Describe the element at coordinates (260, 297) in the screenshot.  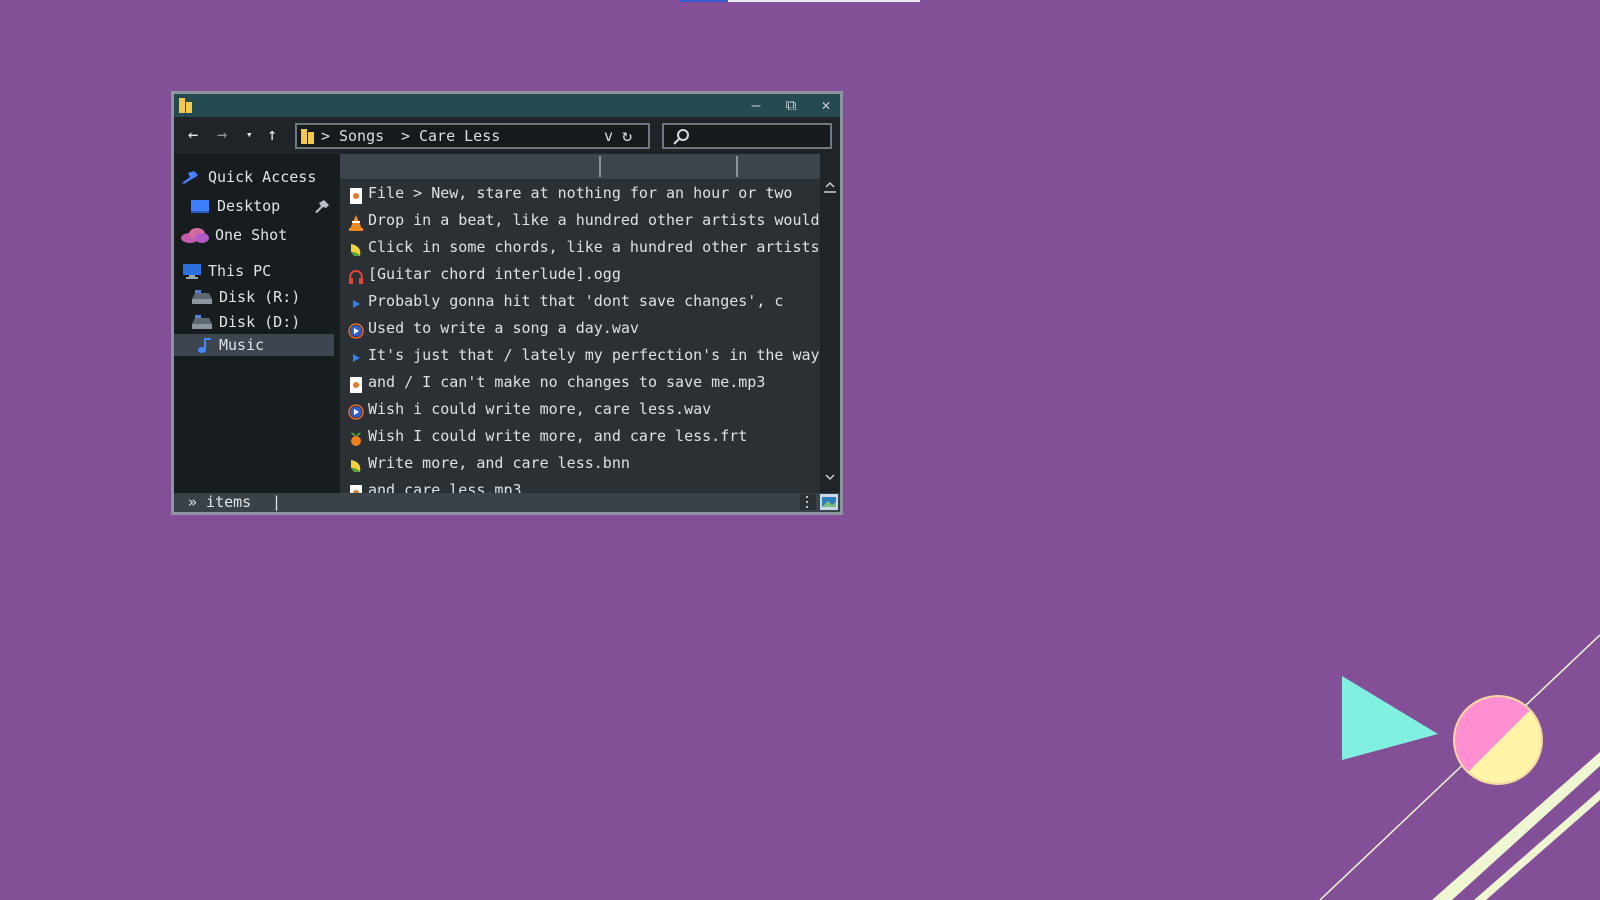
I see `sidebar-label: Disk (R:)` at that location.